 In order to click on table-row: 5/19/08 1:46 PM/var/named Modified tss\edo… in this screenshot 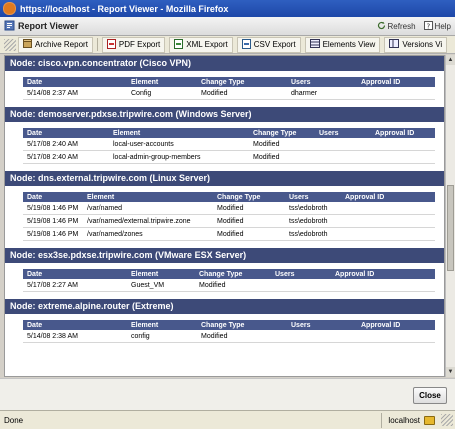, I will do `click(229, 208)`.